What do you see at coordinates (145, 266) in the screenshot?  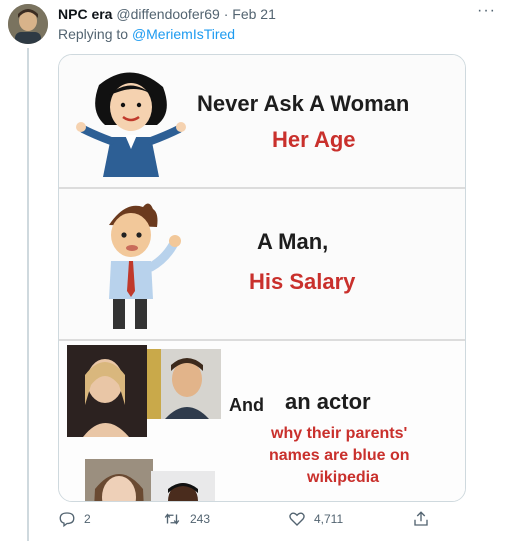 I see `man-cartoon-illustration` at bounding box center [145, 266].